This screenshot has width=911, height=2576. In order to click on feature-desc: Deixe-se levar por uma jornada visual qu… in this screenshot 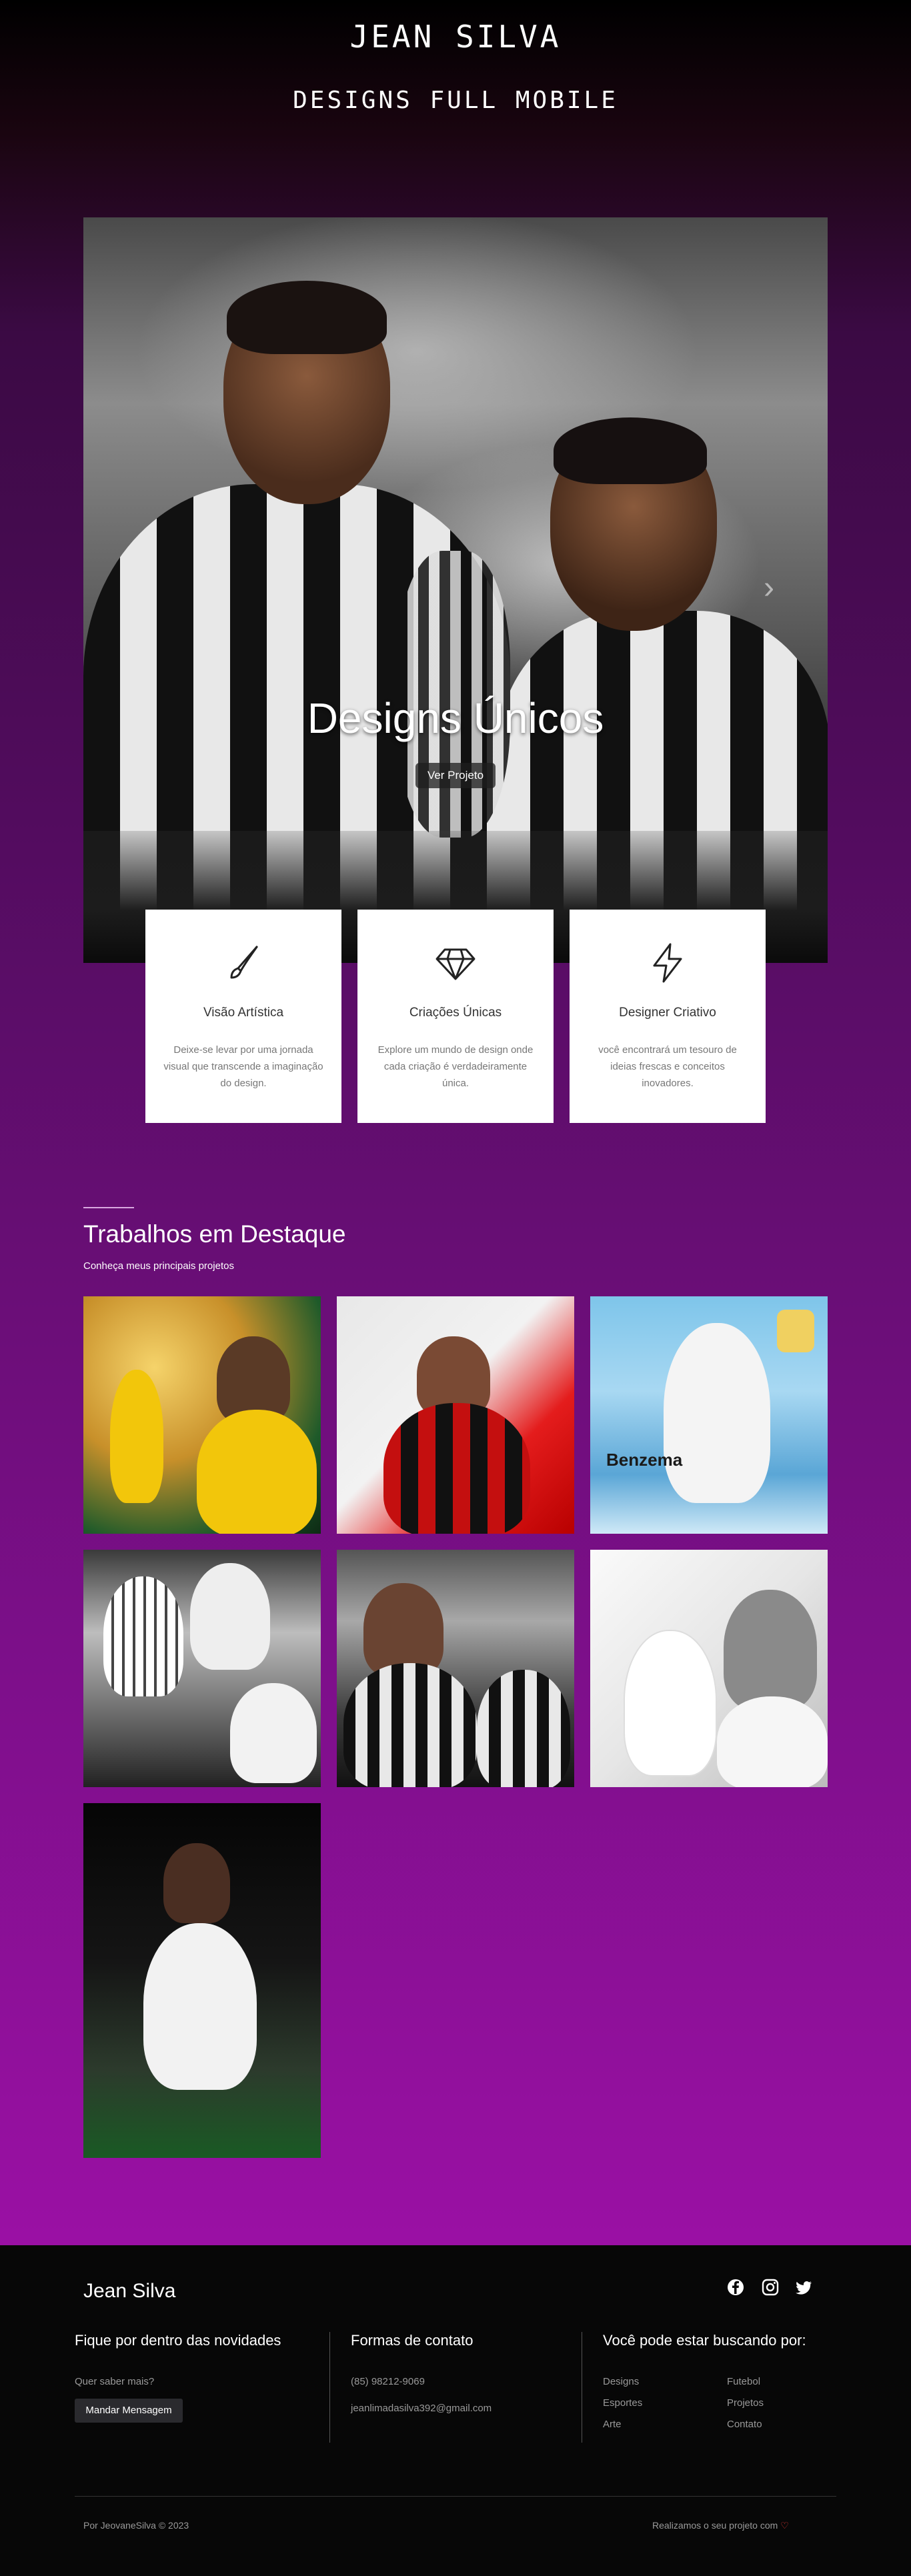, I will do `click(243, 1066)`.